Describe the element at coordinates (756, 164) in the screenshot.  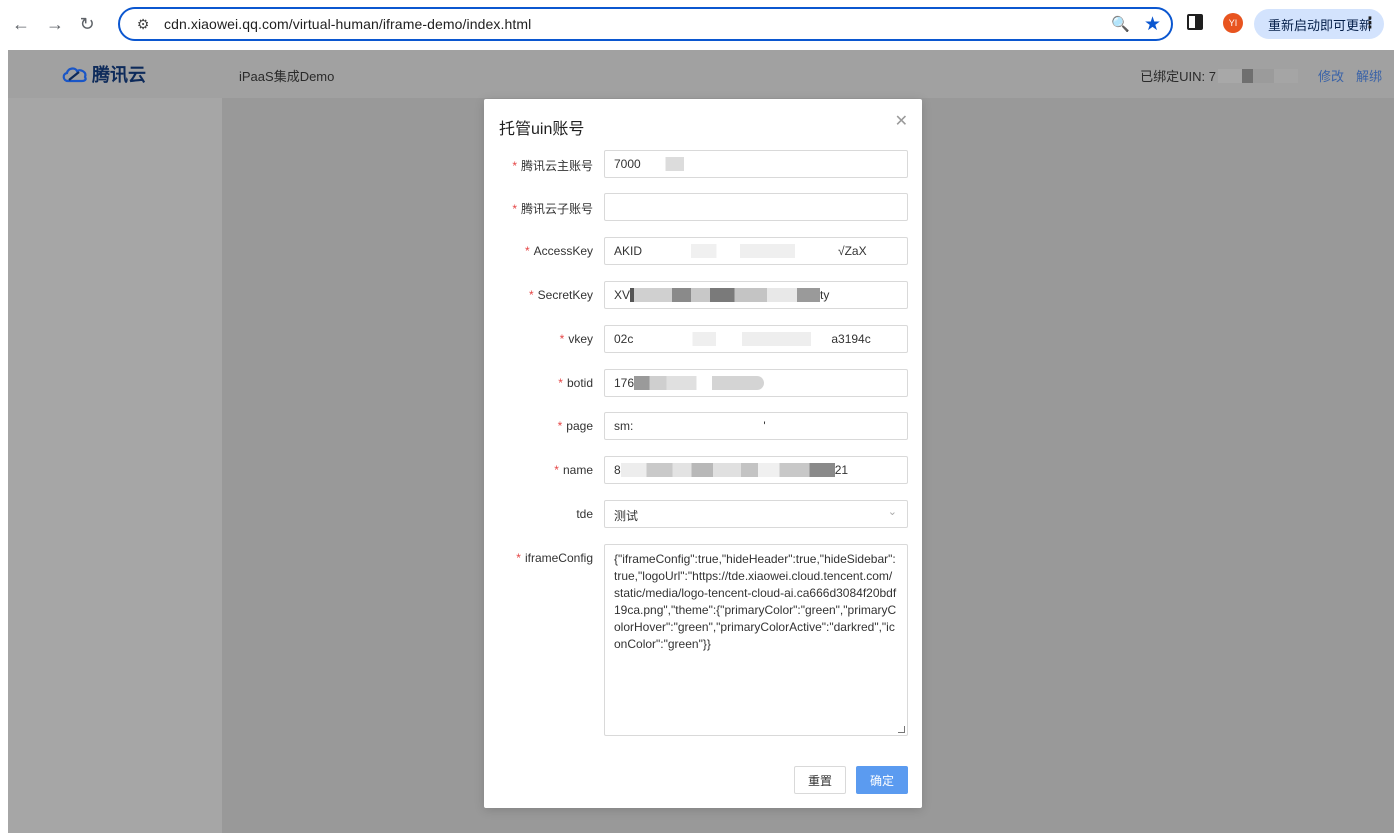
I see `main-account-input: 7000` at that location.